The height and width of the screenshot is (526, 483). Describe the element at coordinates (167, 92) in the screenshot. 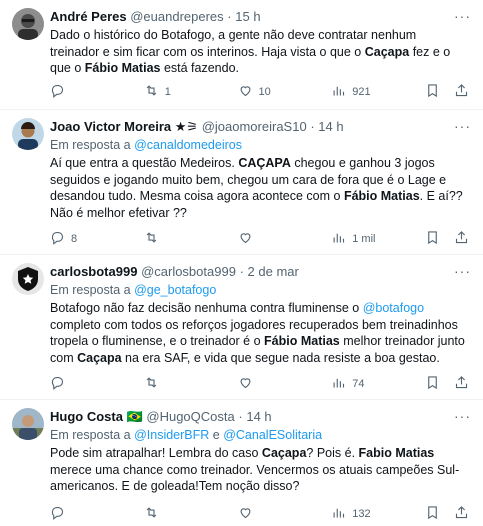

I see `retweet-count: 1` at that location.